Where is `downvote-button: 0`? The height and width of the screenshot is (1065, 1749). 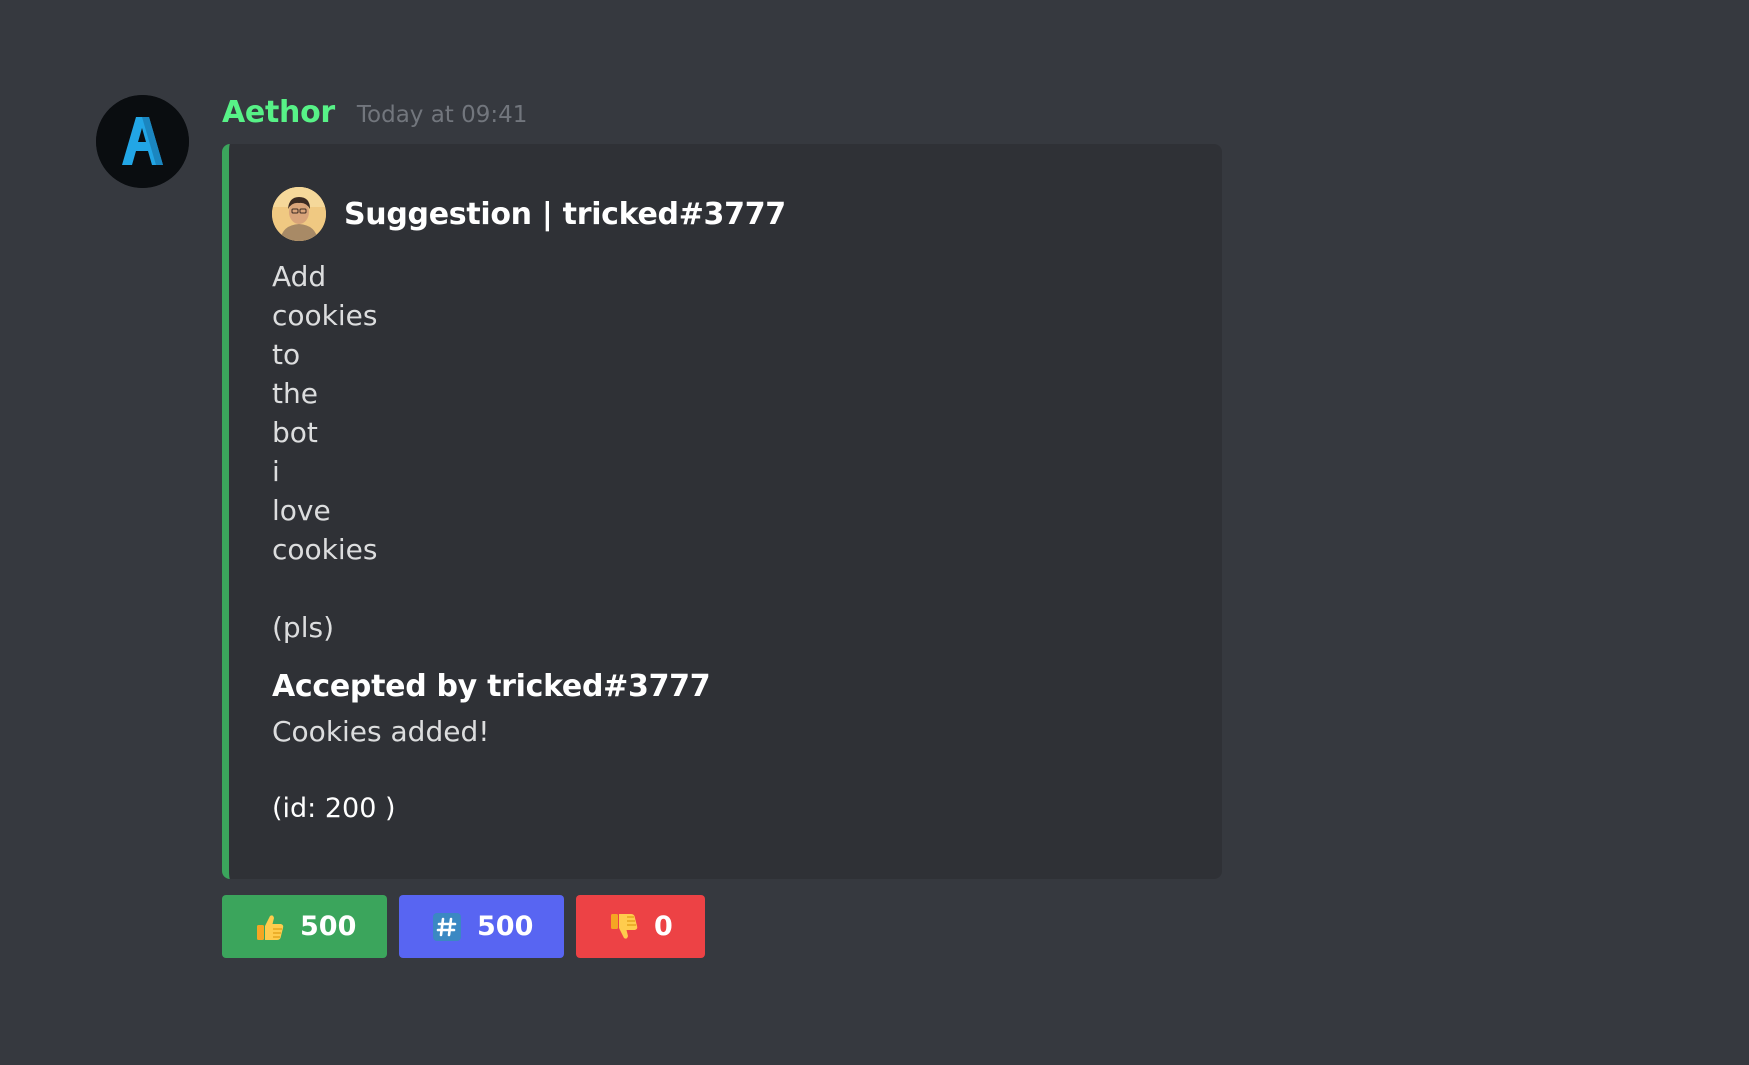 downvote-button: 0 is located at coordinates (640, 926).